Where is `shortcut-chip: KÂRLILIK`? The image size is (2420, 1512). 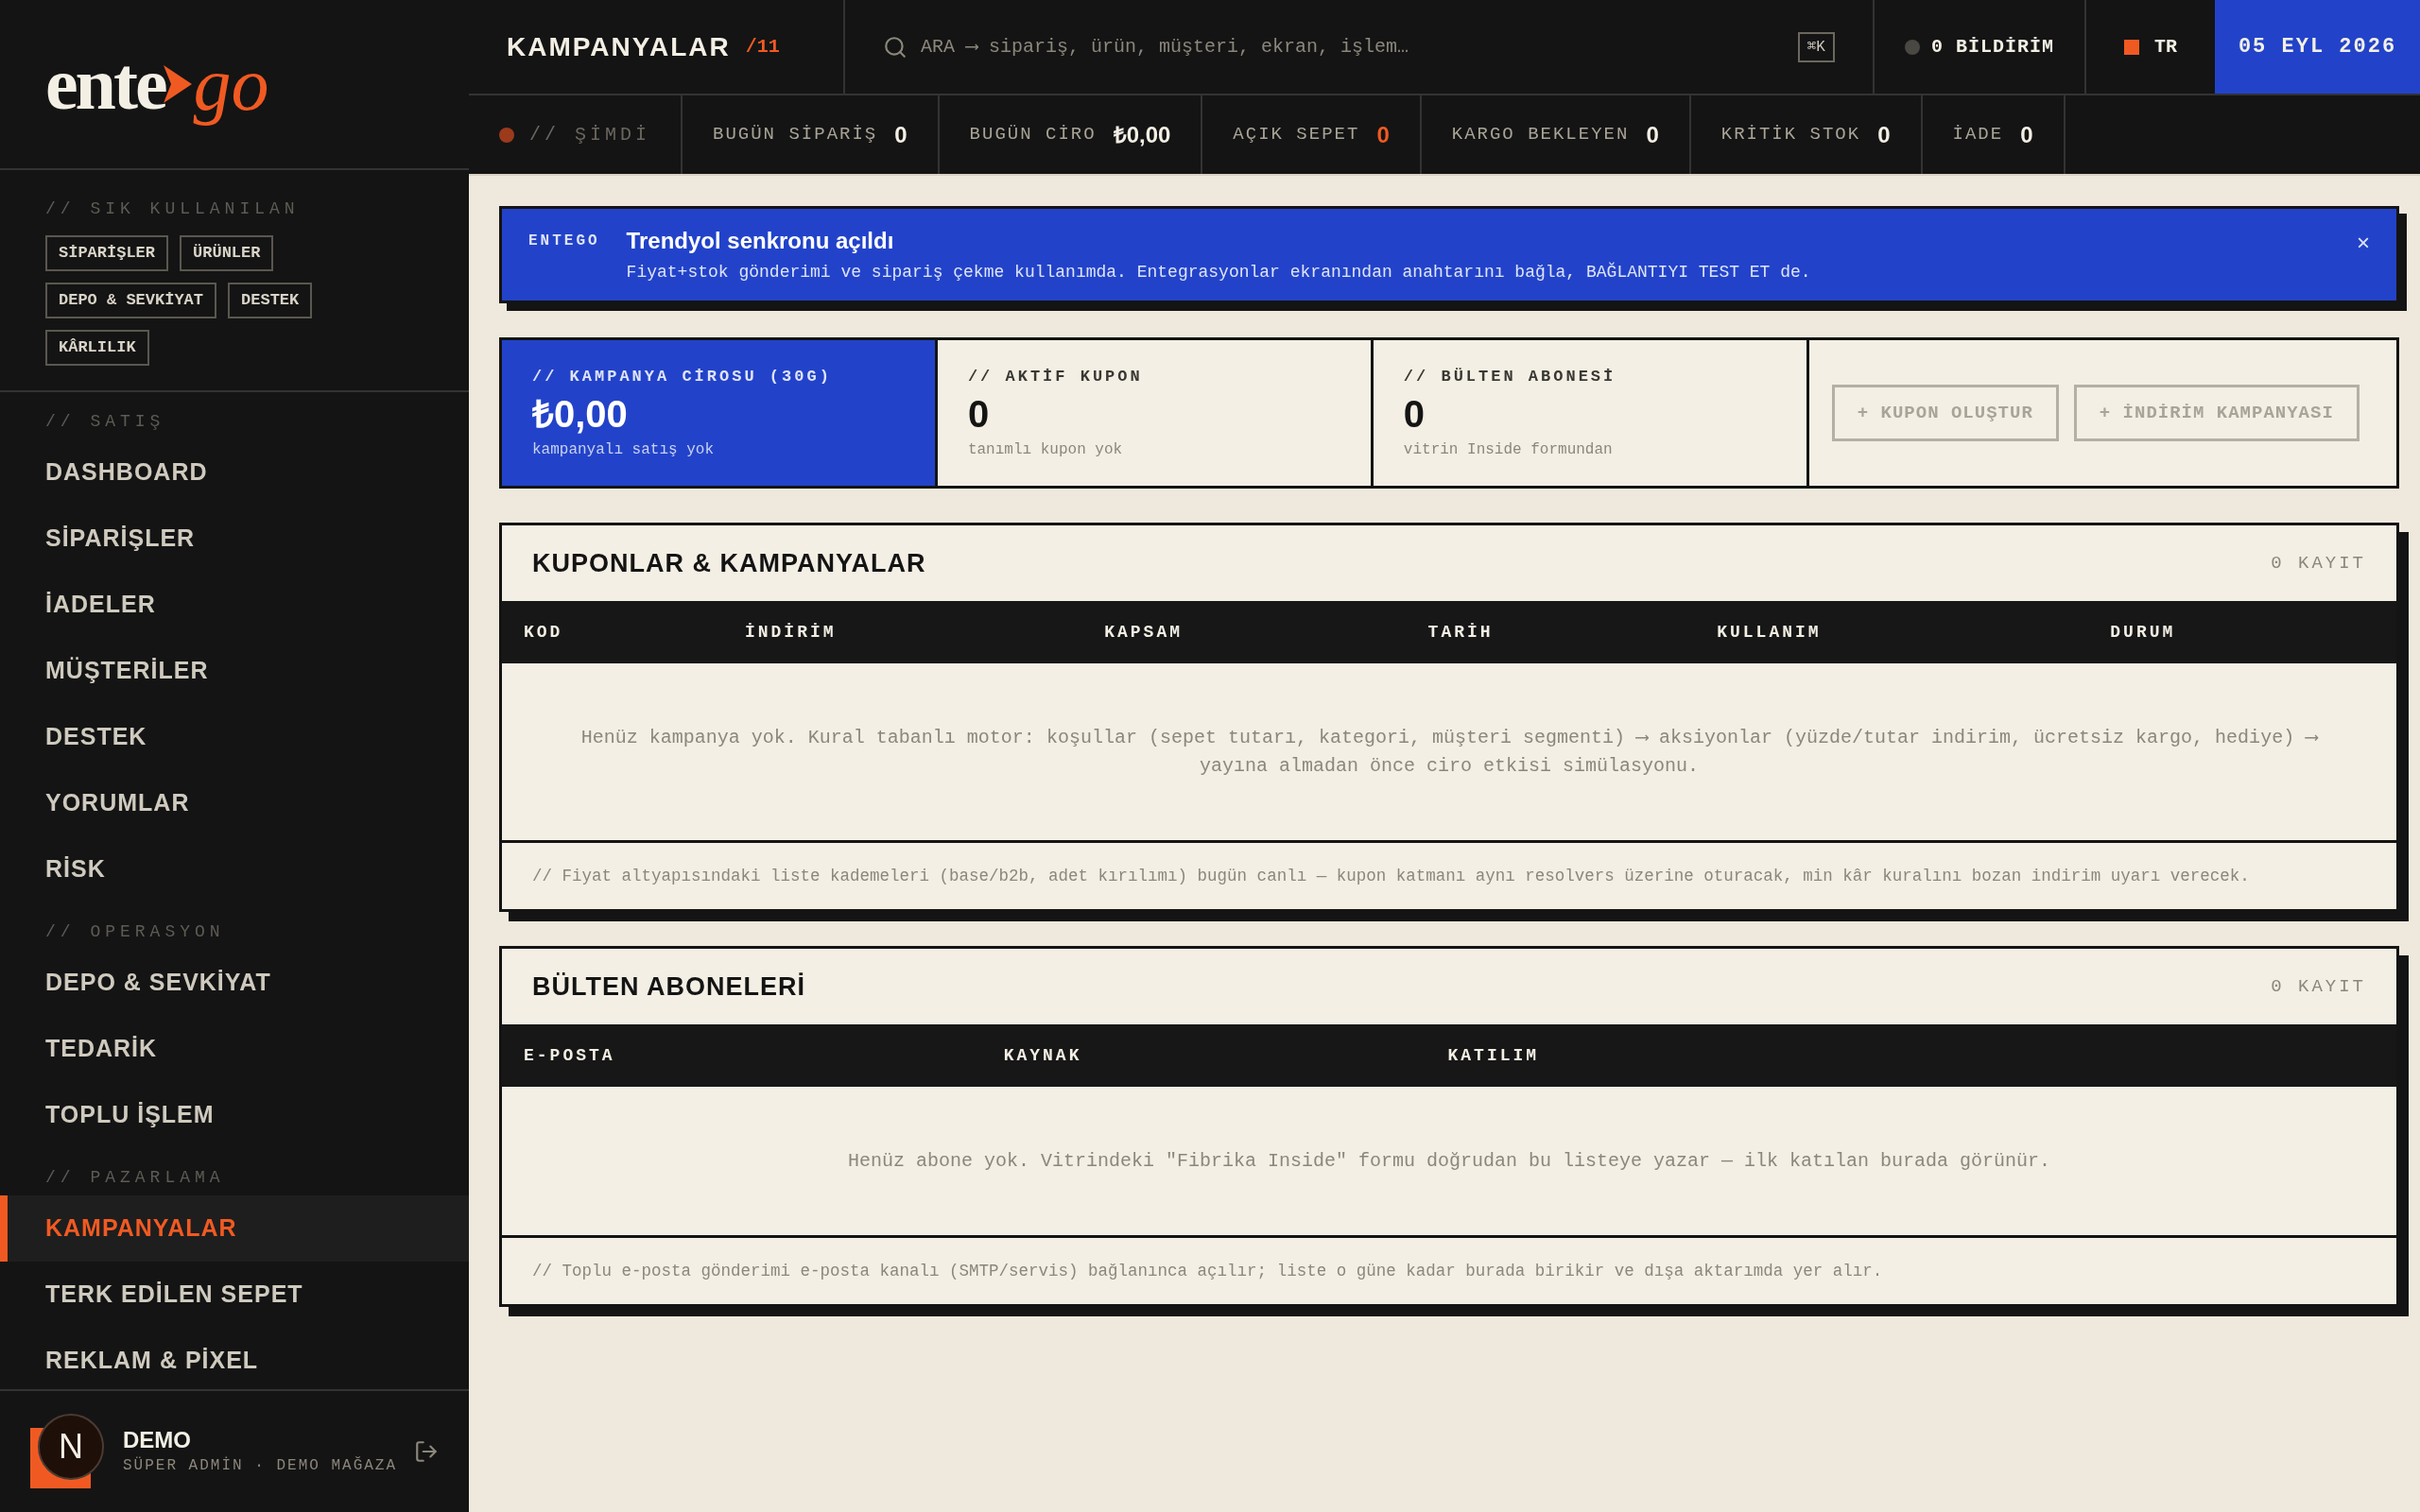 shortcut-chip: KÂRLILIK is located at coordinates (97, 348).